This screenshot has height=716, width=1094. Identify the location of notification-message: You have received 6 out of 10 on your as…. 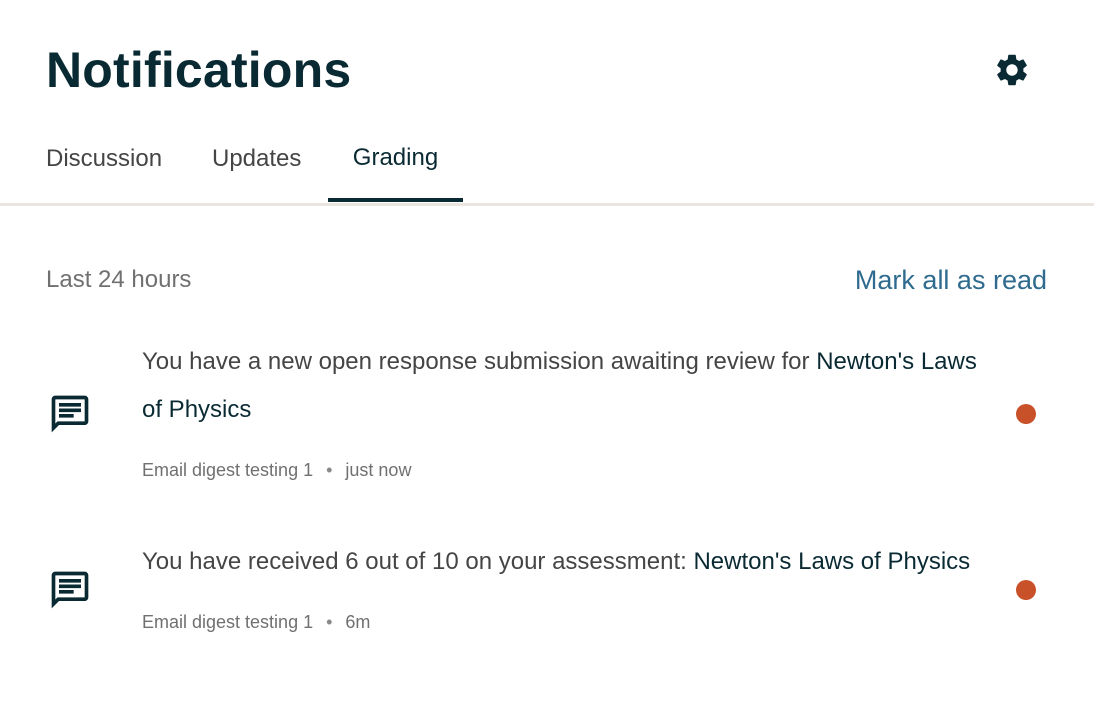
(577, 562).